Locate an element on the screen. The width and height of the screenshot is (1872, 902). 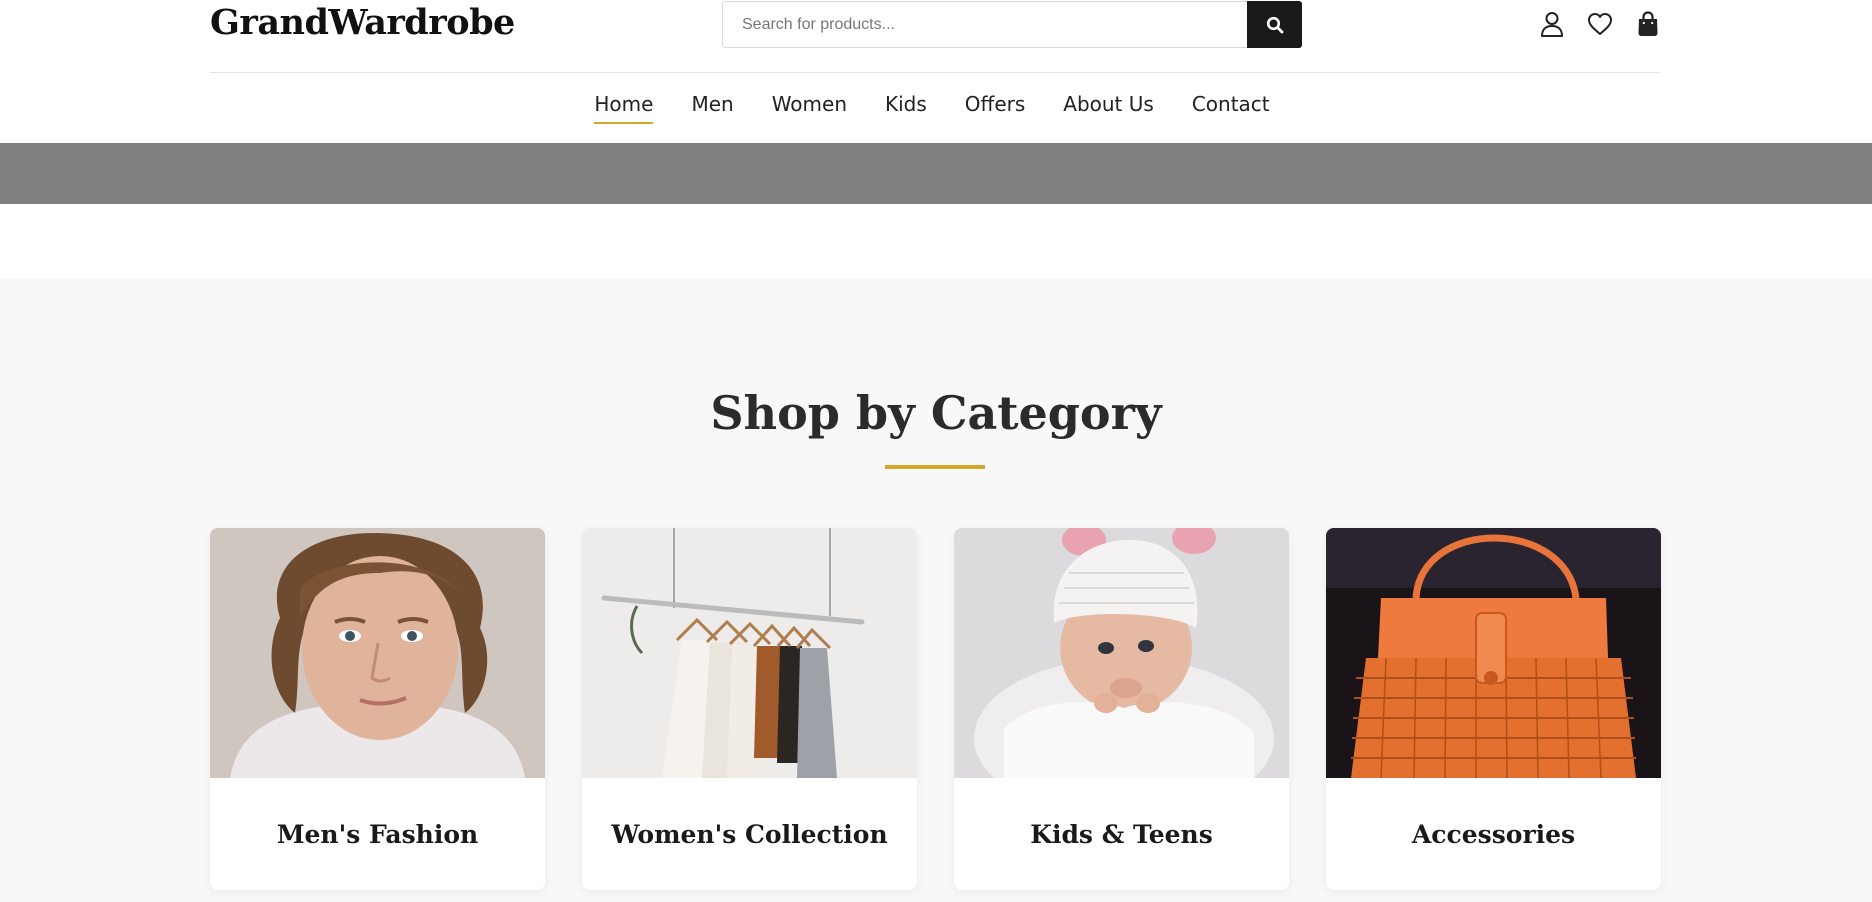
womens-collection-image is located at coordinates (749, 653).